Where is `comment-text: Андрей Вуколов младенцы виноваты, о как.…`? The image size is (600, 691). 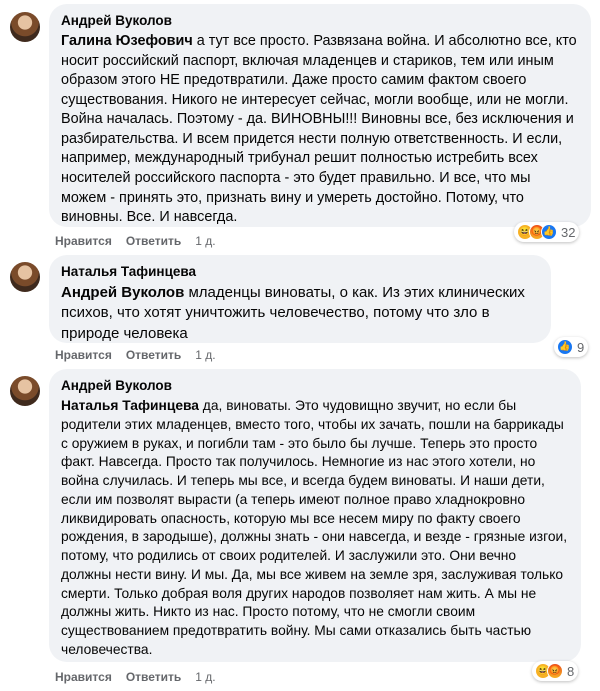
comment-text: Андрей Вуколов младенцы виноваты, о как.… is located at coordinates (300, 313).